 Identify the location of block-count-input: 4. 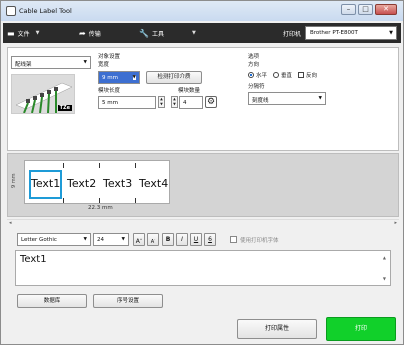
(191, 102).